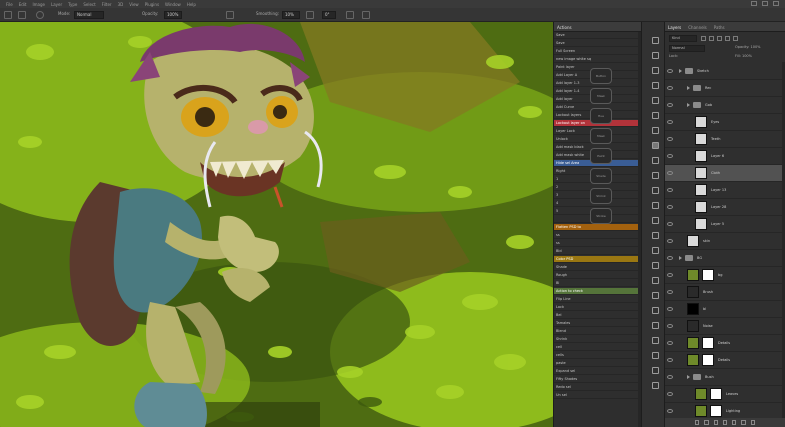 Image resolution: width=785 pixels, height=427 pixels. What do you see at coordinates (723, 122) in the screenshot?
I see `layer-row: Eyes` at bounding box center [723, 122].